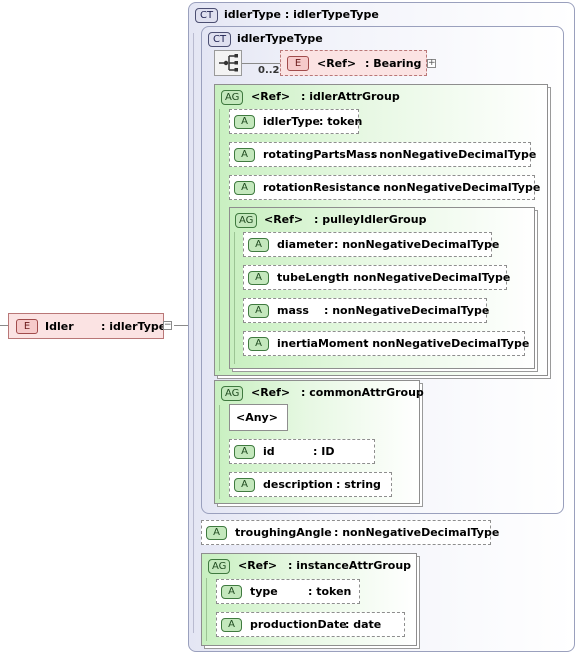  I want to click on attribute-diameter: A diameter : nonNegativeDecimalType, so click(371, 244).